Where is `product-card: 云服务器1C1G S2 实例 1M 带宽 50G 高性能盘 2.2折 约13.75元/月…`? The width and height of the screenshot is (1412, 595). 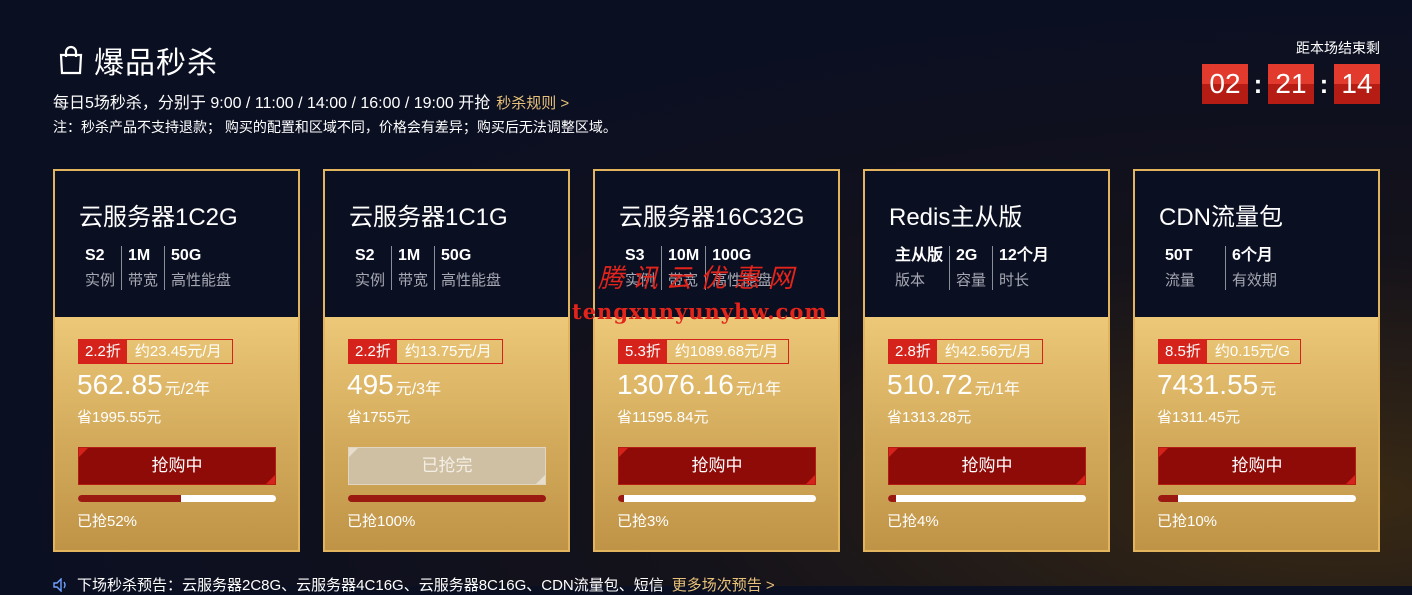 product-card: 云服务器1C1G S2 实例 1M 带宽 50G 高性能盘 2.2折 约13.75元/月… is located at coordinates (446, 360).